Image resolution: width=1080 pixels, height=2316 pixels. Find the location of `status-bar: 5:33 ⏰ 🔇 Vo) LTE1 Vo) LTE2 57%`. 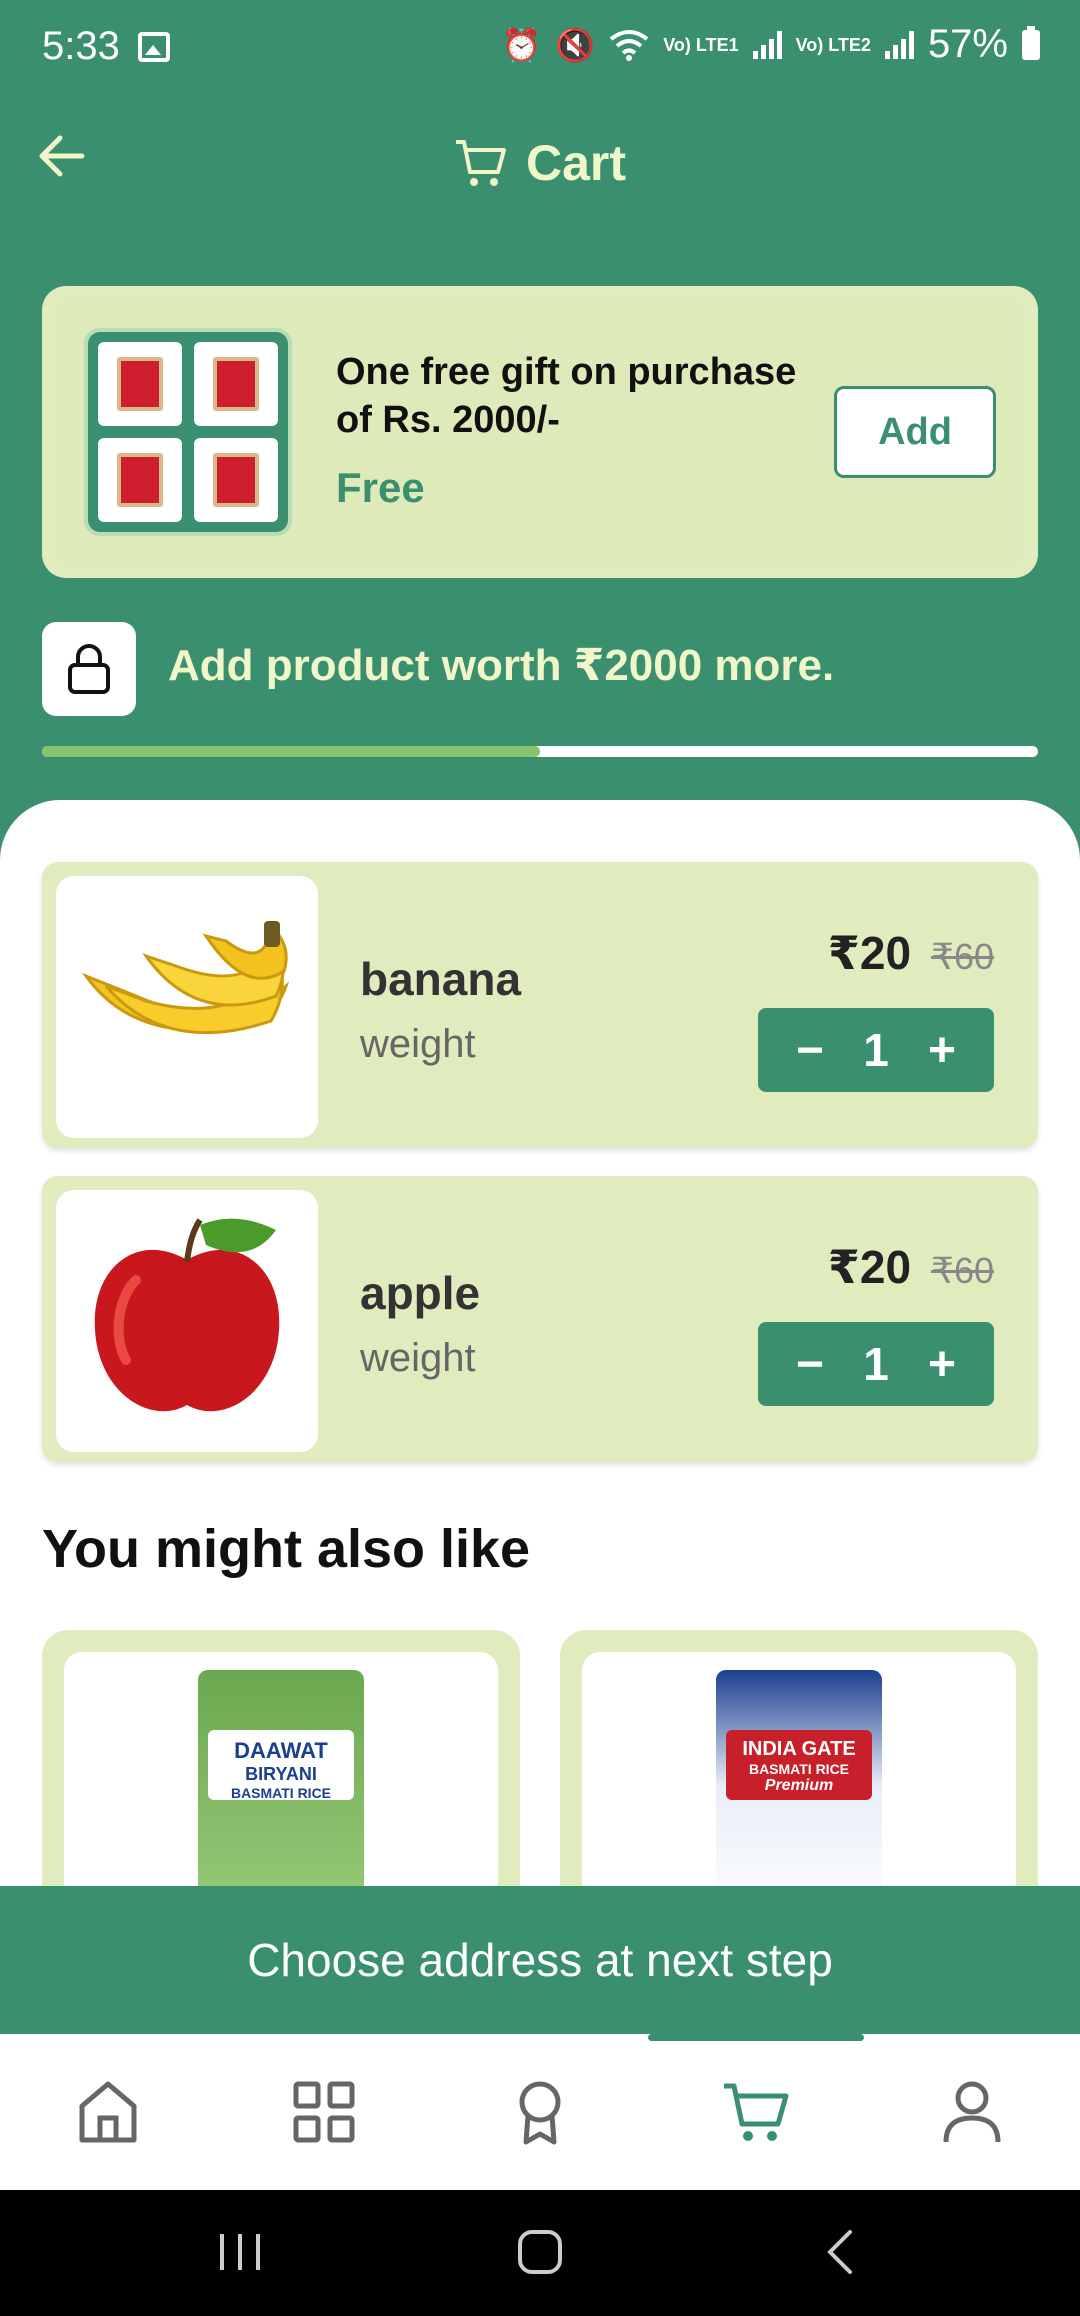

status-bar: 5:33 ⏰ 🔇 Vo) LTE1 Vo) LTE2 57% is located at coordinates (540, 48).